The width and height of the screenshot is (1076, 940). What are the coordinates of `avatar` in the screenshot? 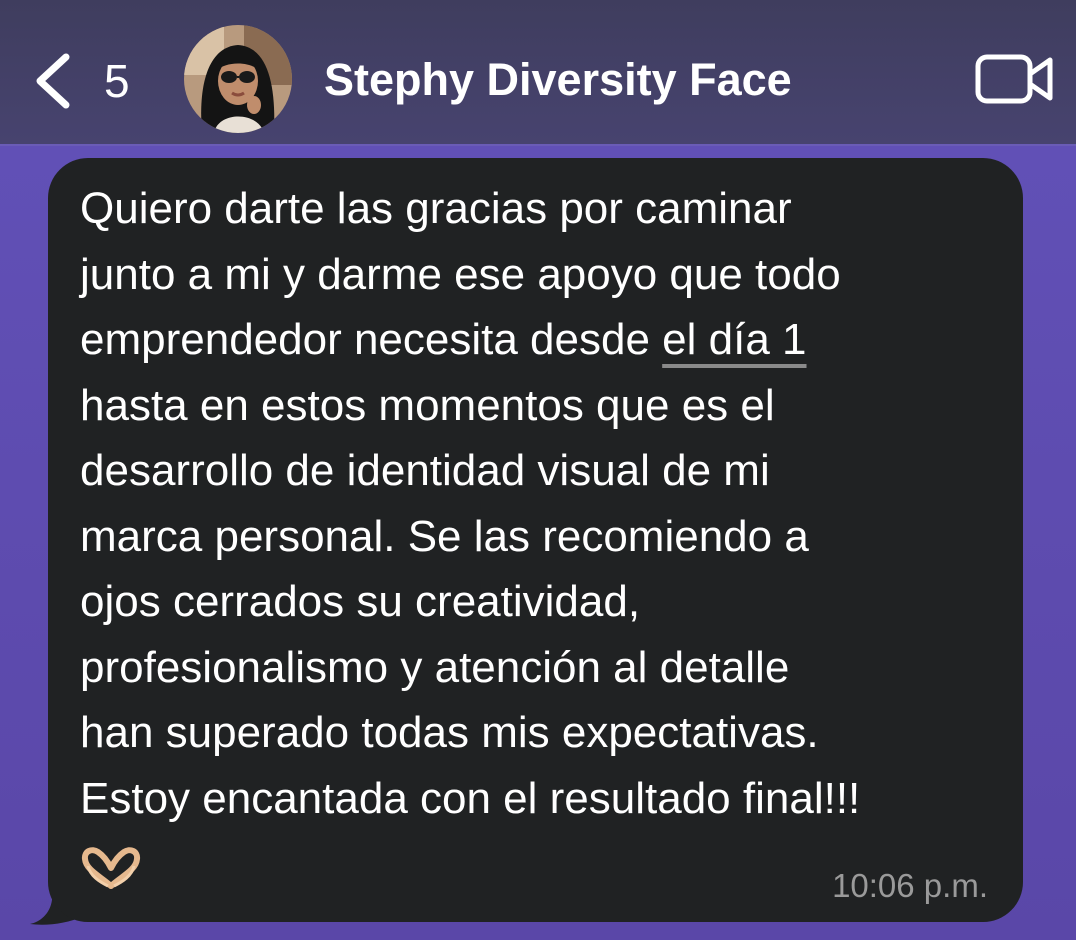 It's located at (238, 79).